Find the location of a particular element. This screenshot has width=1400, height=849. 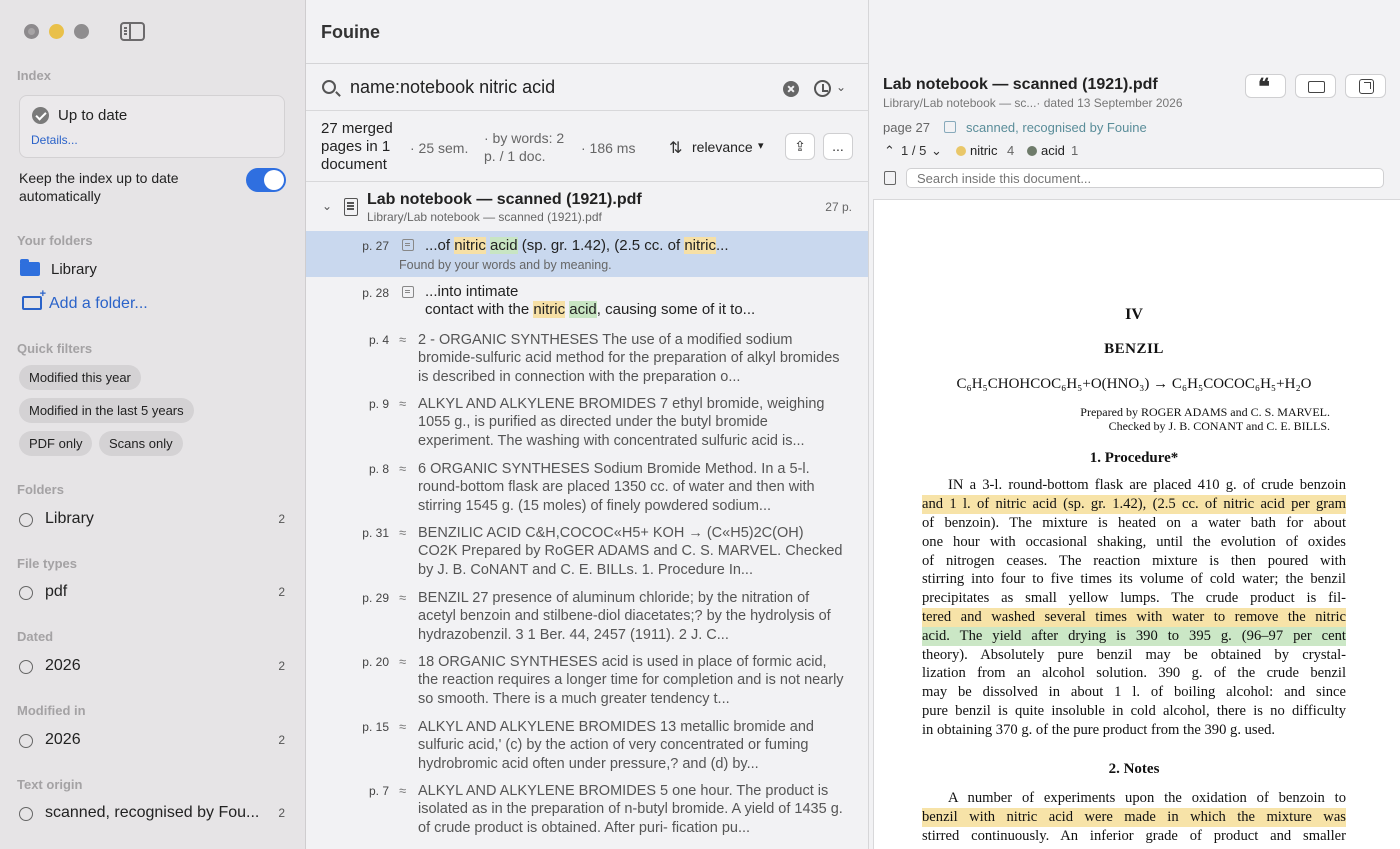

next-match-button: ⌄ is located at coordinates (936, 151).